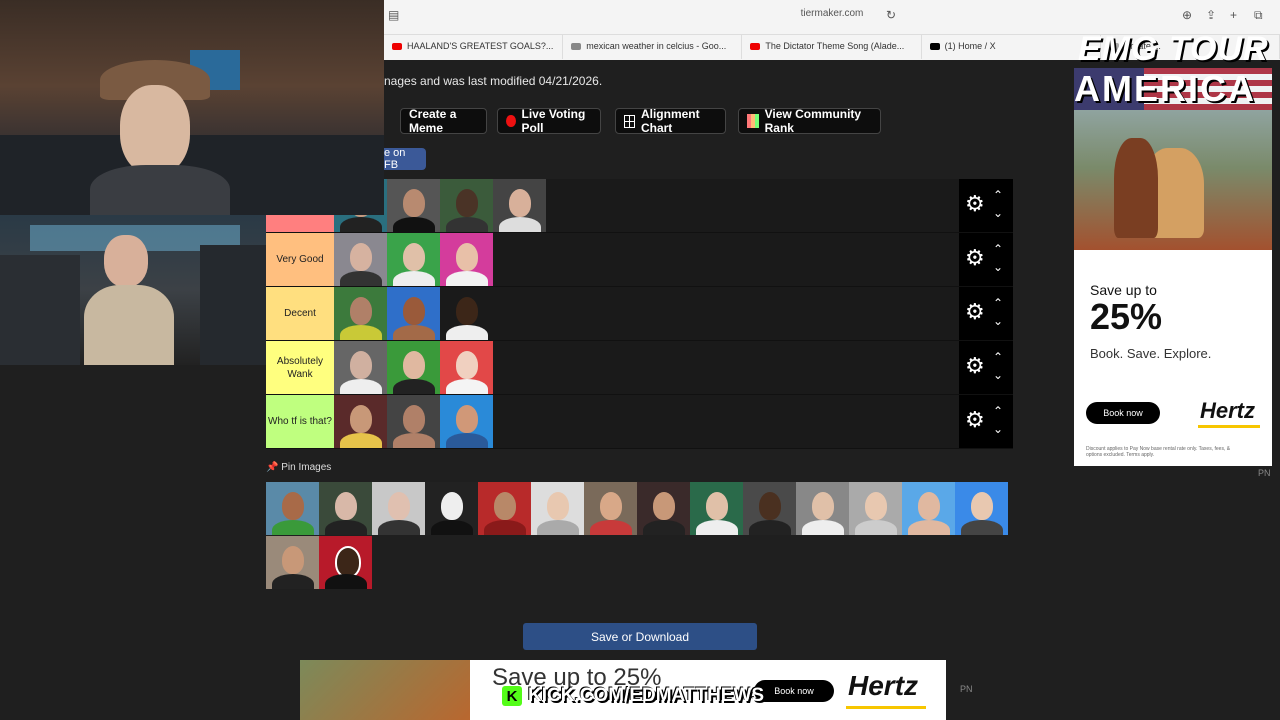 This screenshot has height=720, width=1280. What do you see at coordinates (133, 290) in the screenshot?
I see `webcam-car` at bounding box center [133, 290].